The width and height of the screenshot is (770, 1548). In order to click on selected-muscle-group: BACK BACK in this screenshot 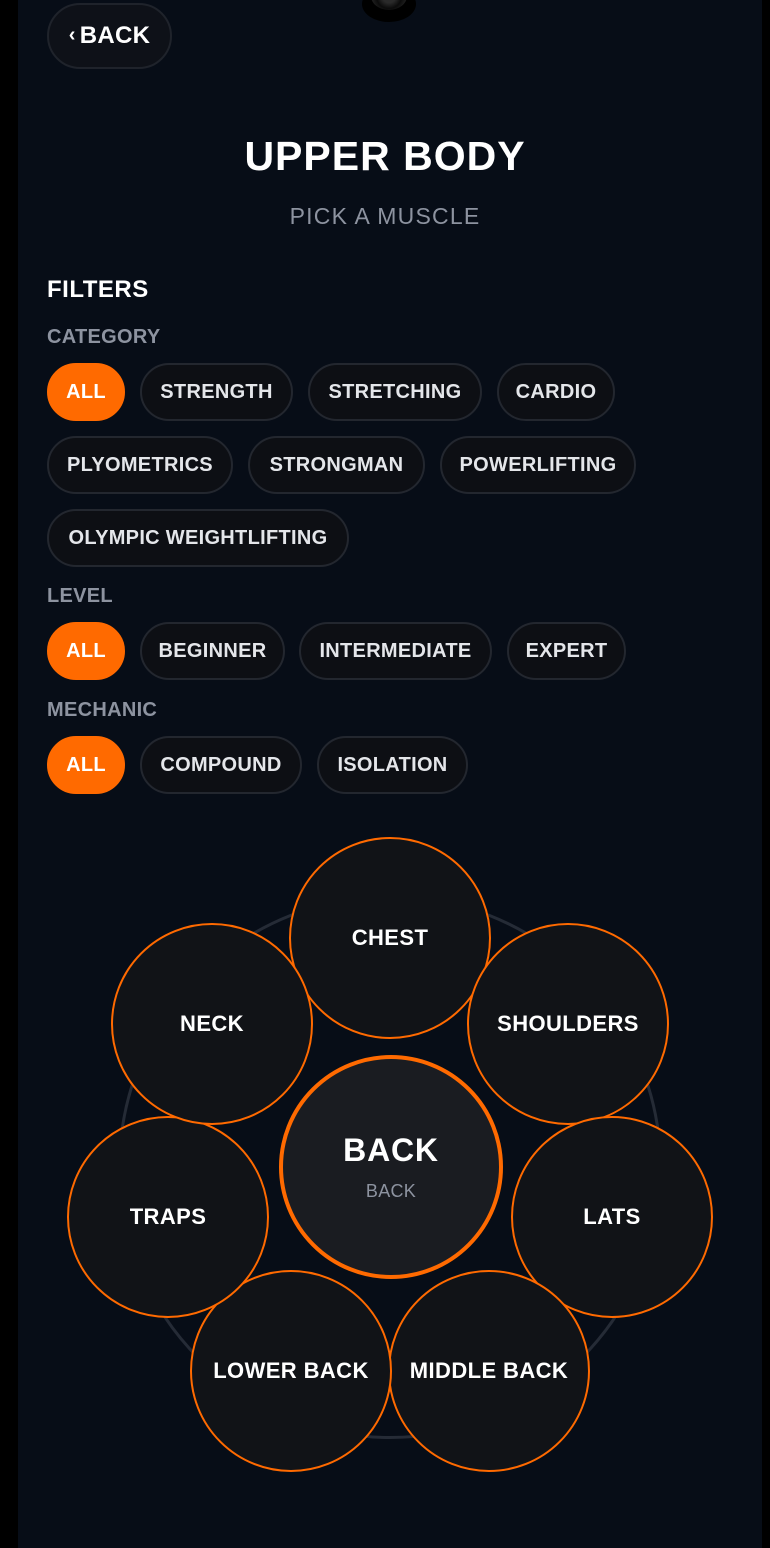, I will do `click(391, 1167)`.